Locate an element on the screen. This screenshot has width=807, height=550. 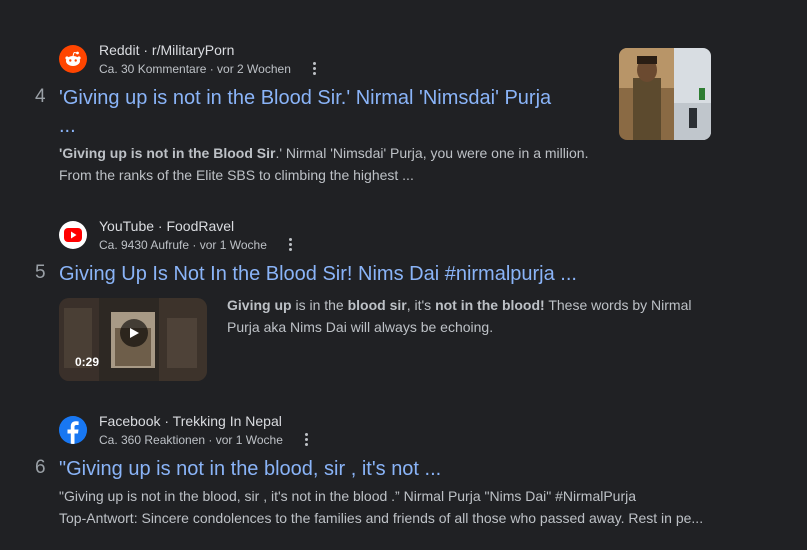
result-thumbnail is located at coordinates (665, 94).